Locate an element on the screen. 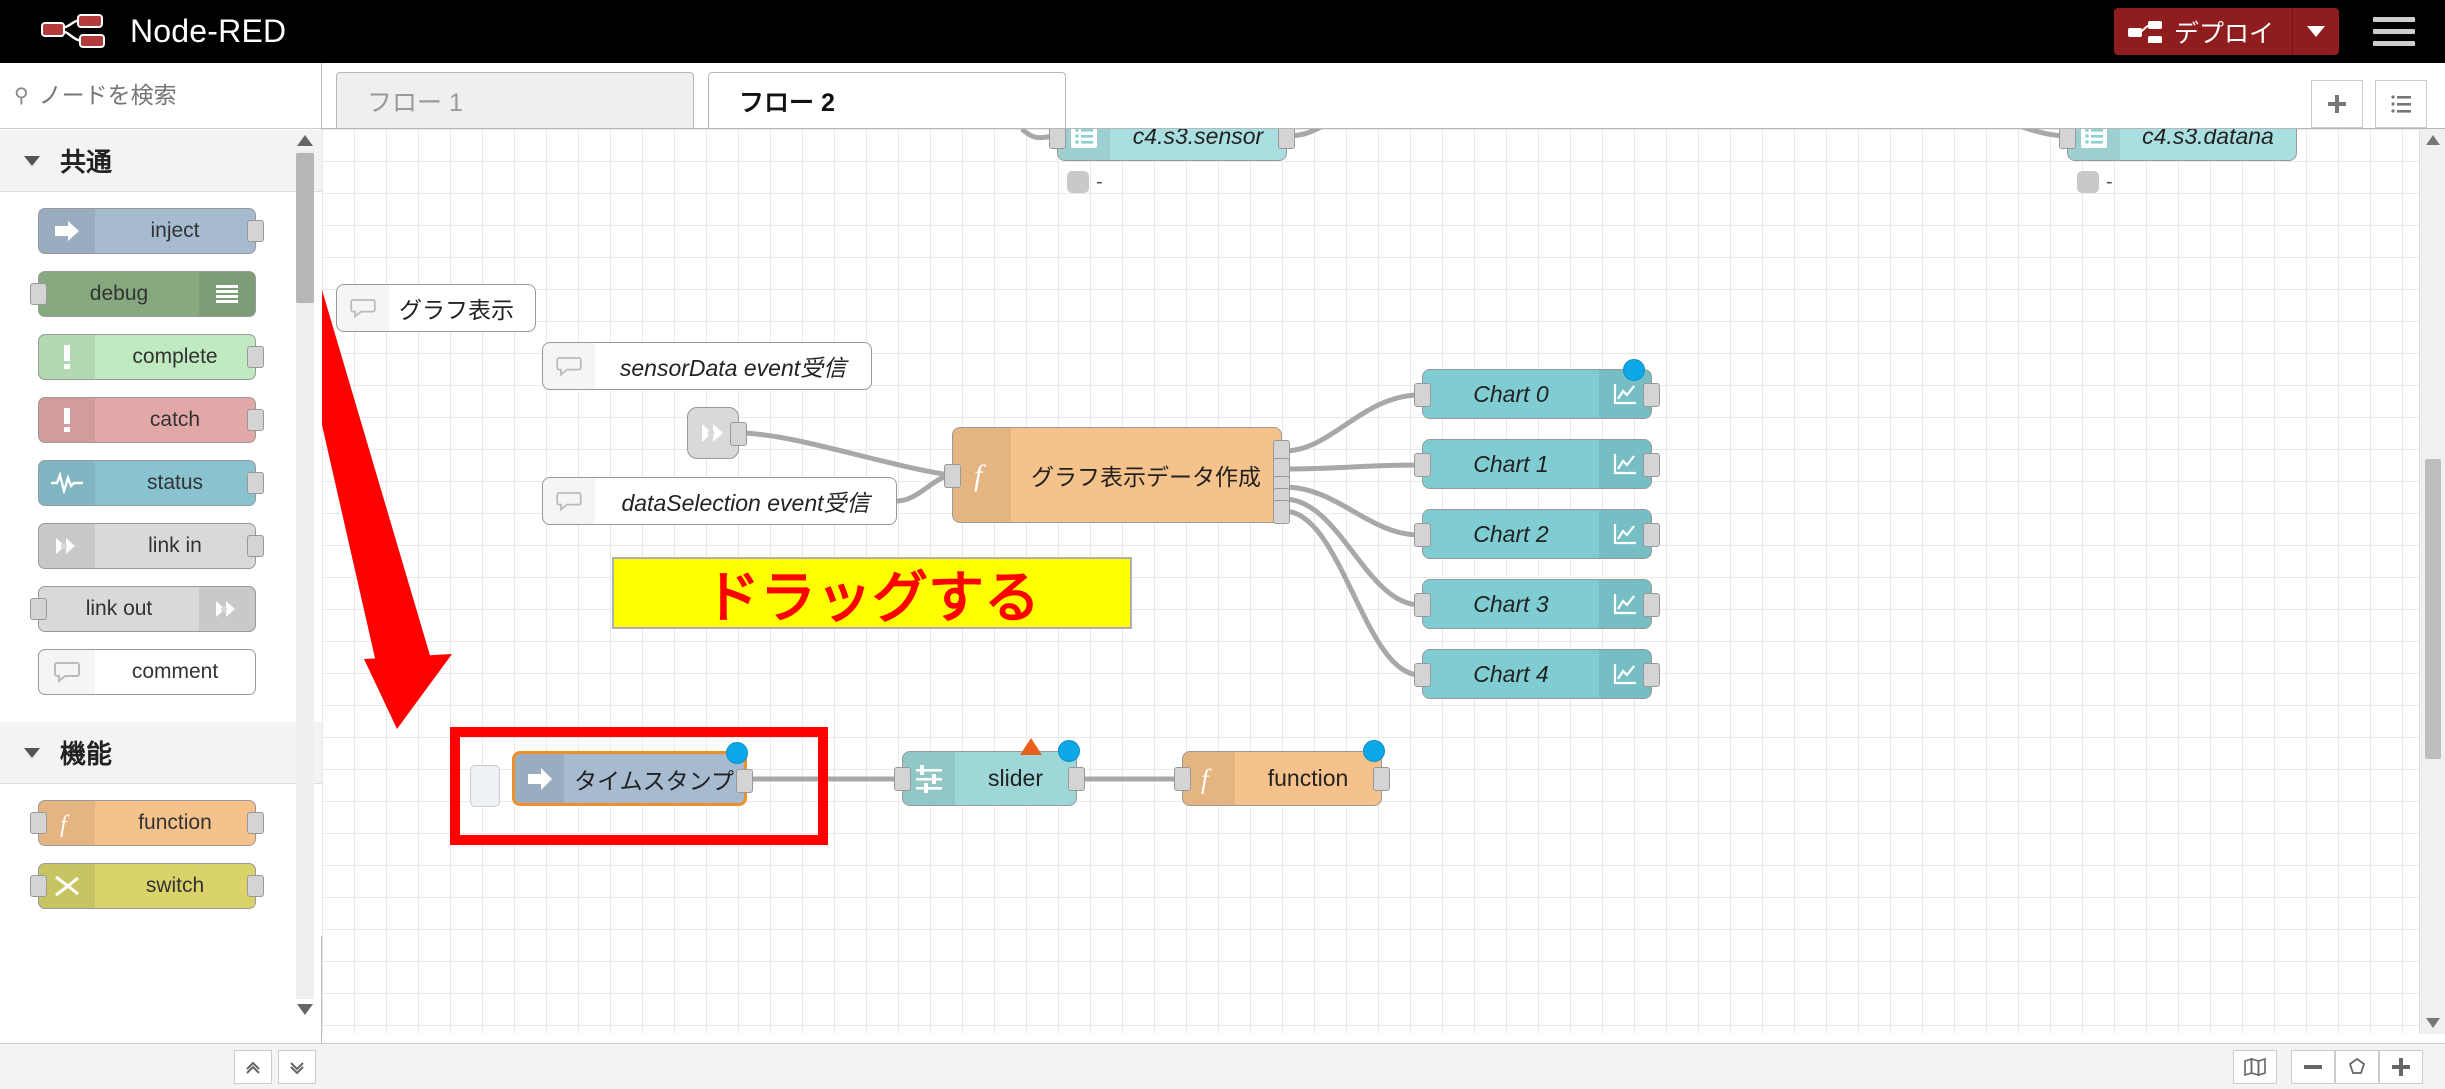 The image size is (2445, 1089). expand-all-button is located at coordinates (297, 1066).